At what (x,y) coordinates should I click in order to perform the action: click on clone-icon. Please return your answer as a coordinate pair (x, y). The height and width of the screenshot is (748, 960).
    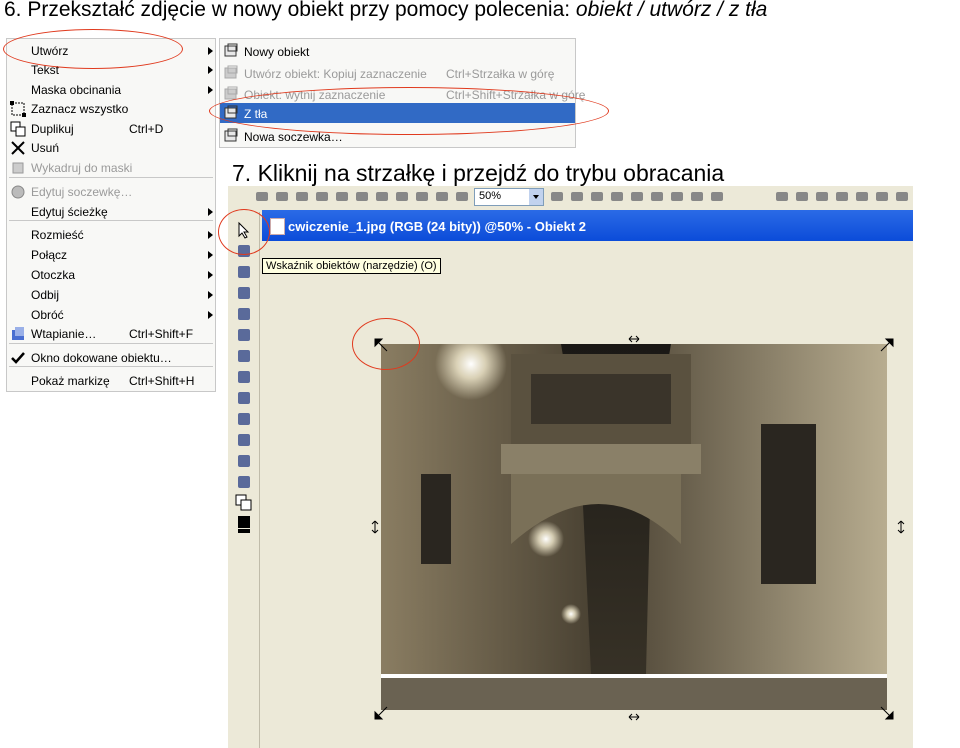
    Looking at the image, I should click on (244, 440).